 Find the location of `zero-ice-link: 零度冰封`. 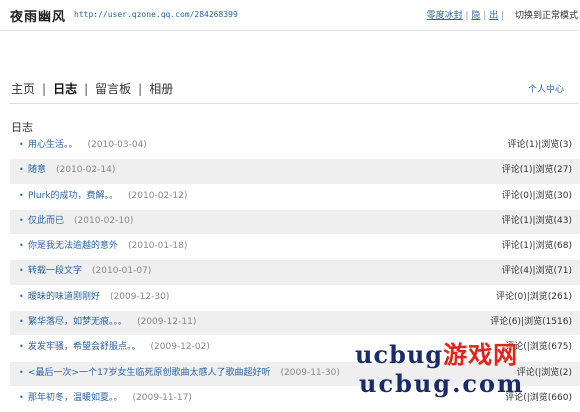

zero-ice-link: 零度冰封 is located at coordinates (445, 16).